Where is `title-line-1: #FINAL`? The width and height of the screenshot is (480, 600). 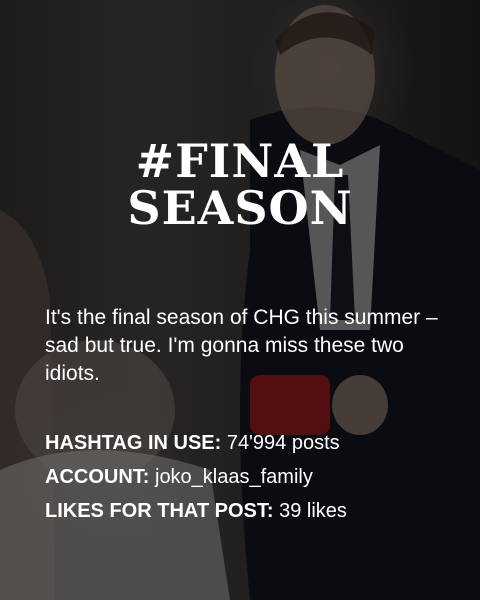 title-line-1: #FINAL is located at coordinates (240, 161).